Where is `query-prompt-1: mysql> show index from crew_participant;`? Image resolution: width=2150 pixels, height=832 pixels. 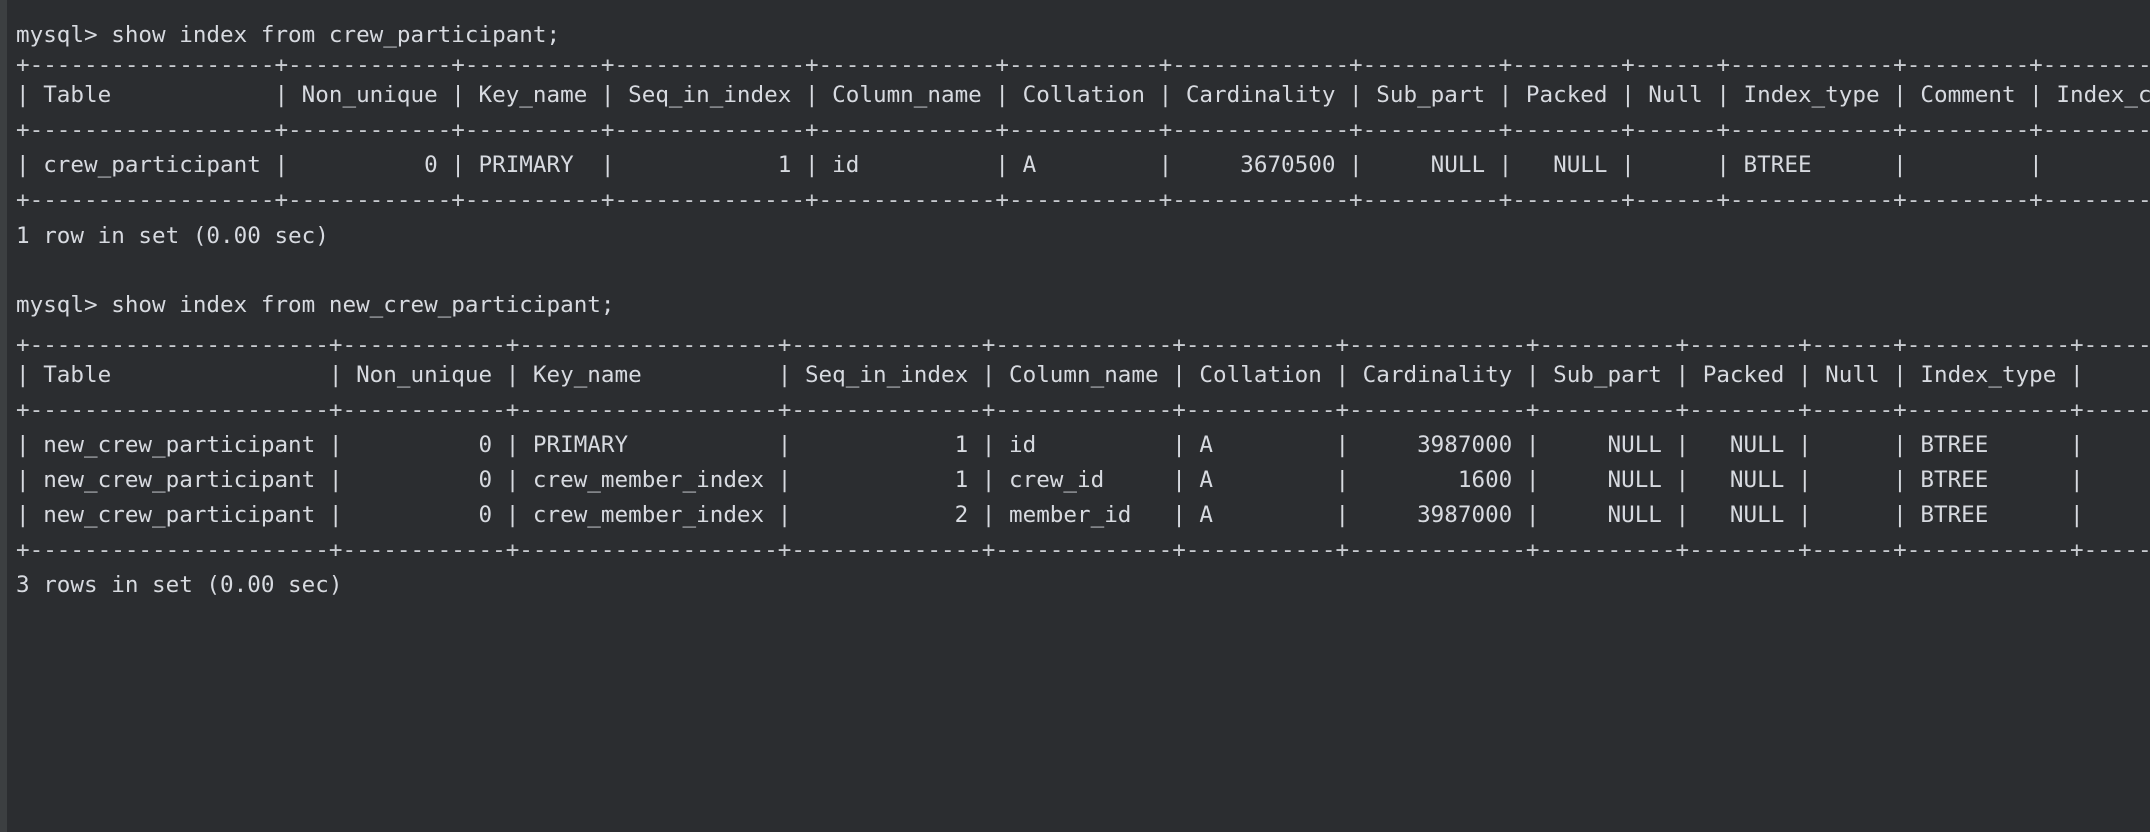 query-prompt-1: mysql> show index from crew_participant; is located at coordinates (288, 35).